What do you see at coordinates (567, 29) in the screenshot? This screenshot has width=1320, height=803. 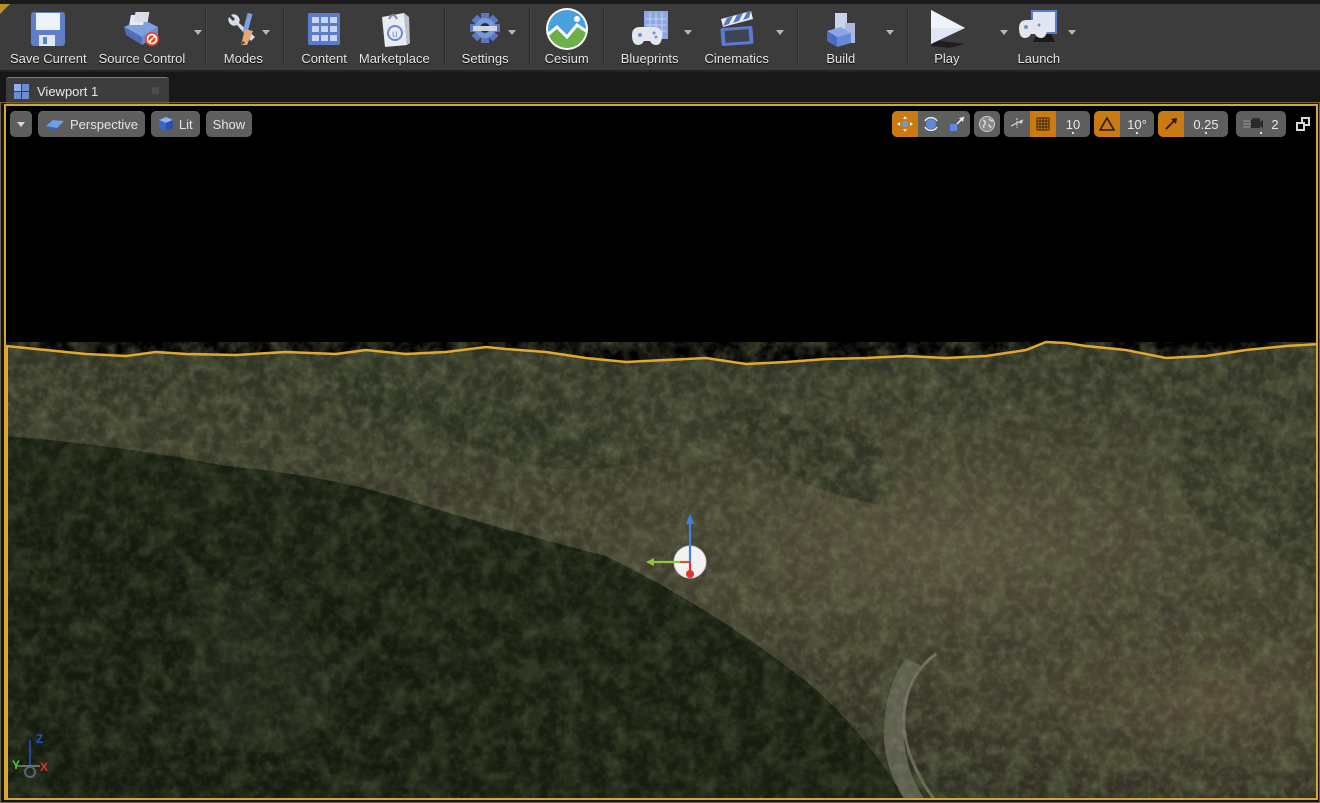 I see `cesium-logo-icon` at bounding box center [567, 29].